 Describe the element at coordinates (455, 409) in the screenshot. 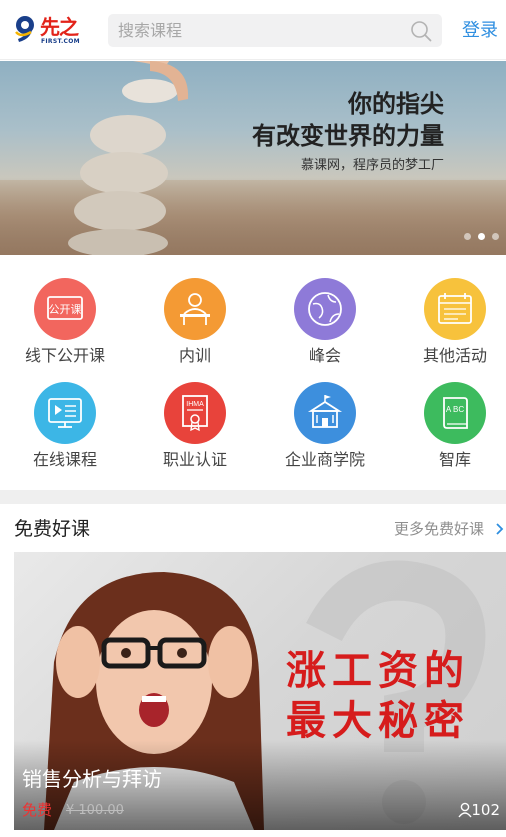

I see `library-badge: A BC` at that location.